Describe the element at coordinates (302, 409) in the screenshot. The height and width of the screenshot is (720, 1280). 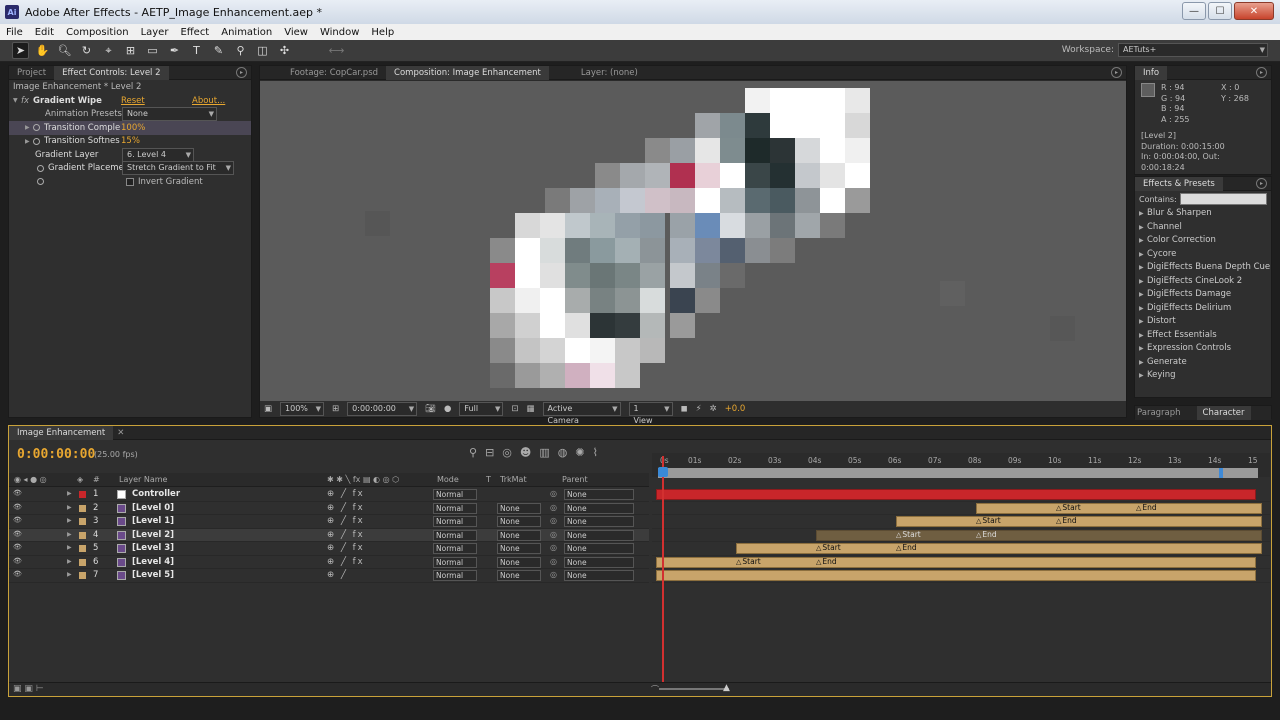
I see `magnification-dropdown: 100%` at that location.